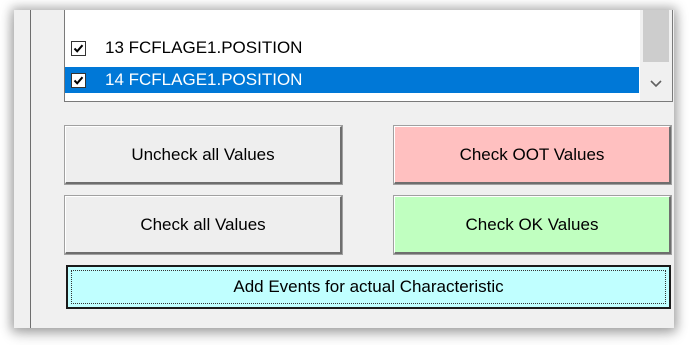 This screenshot has height=345, width=697. I want to click on add-events-button: Add Events for actual Characteristic, so click(368, 287).